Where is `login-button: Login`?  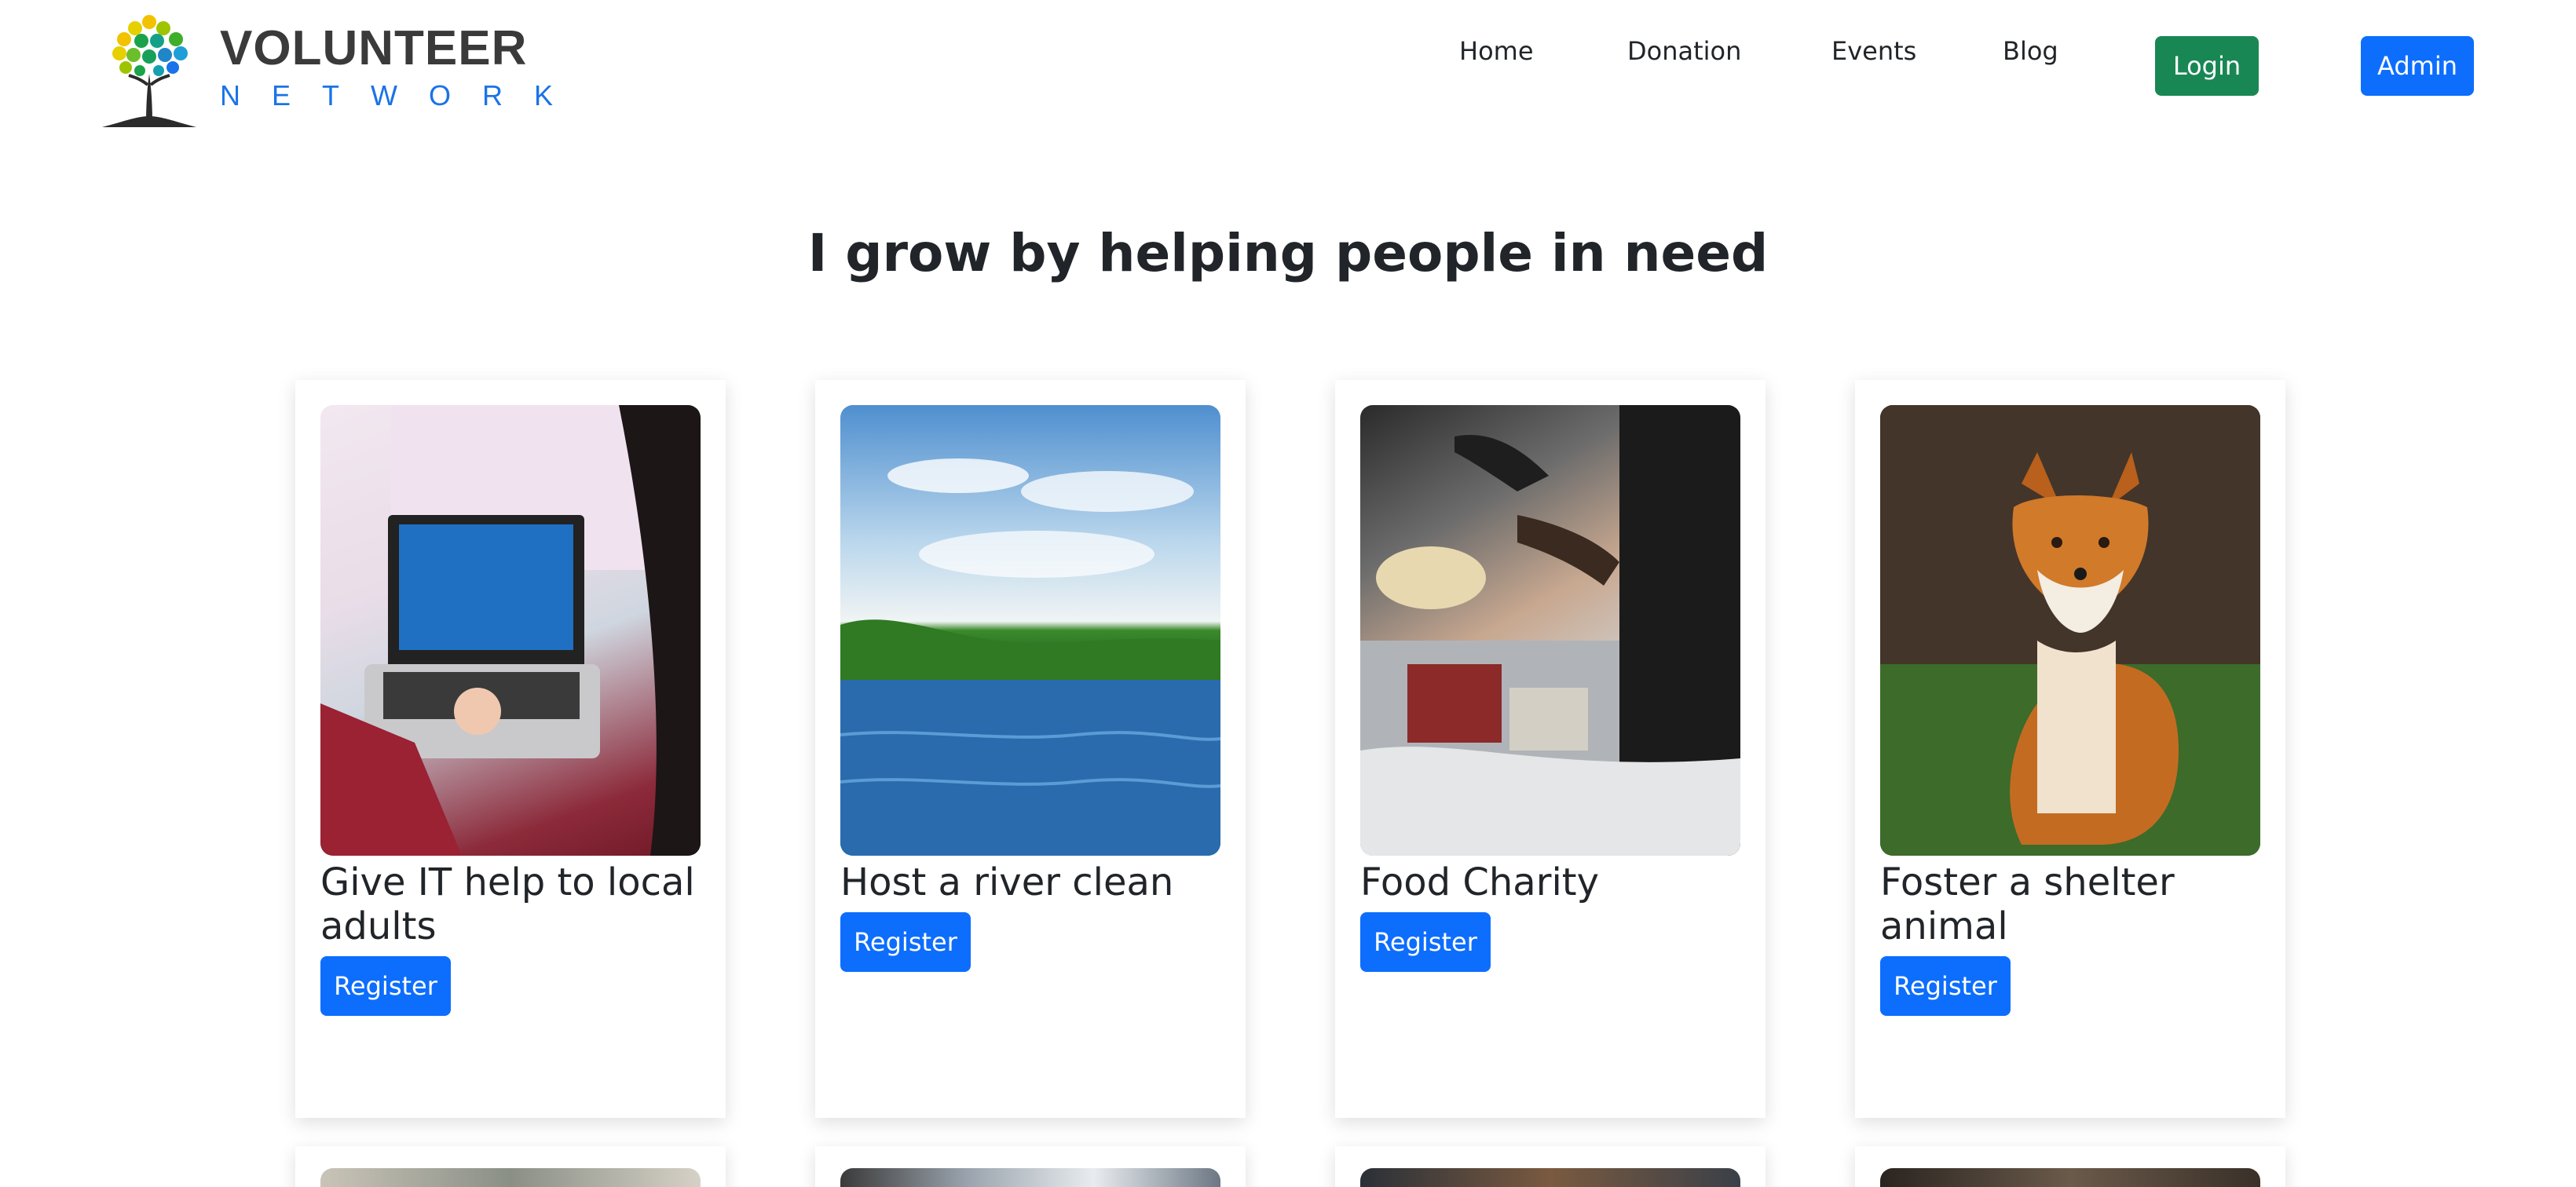
login-button: Login is located at coordinates (2207, 66).